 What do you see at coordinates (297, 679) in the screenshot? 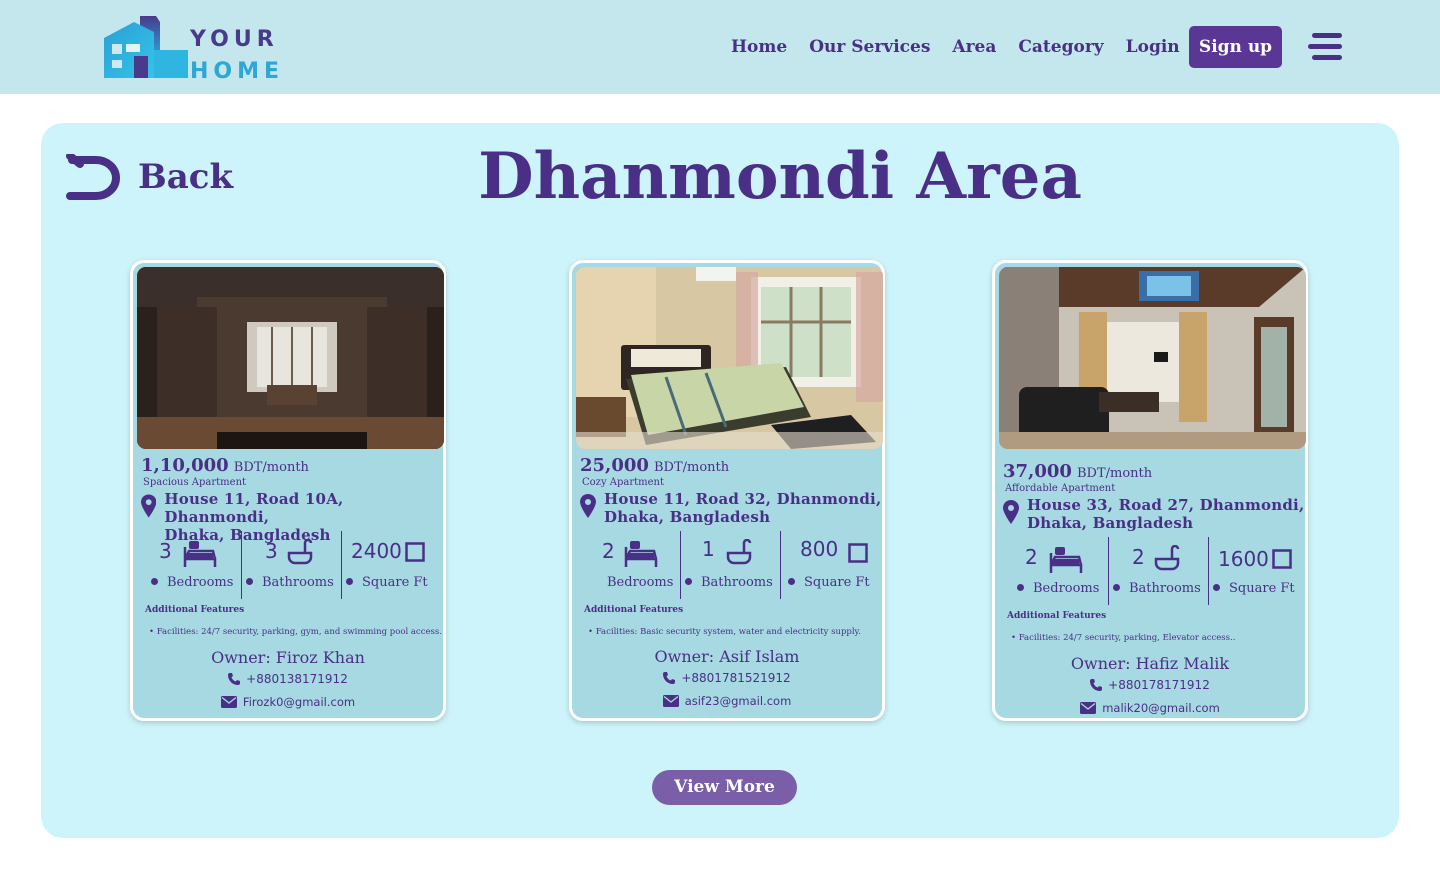
I see `phone-number: +880138171912` at bounding box center [297, 679].